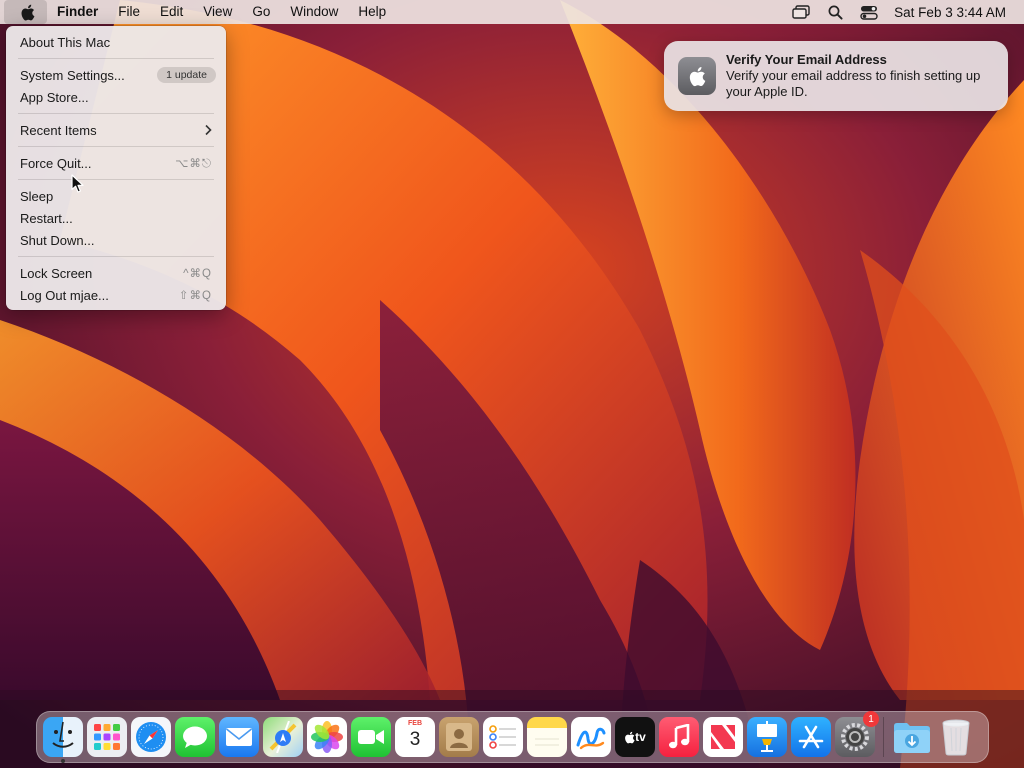 The image size is (1024, 768). I want to click on keynote-podium-icon, so click(767, 736).